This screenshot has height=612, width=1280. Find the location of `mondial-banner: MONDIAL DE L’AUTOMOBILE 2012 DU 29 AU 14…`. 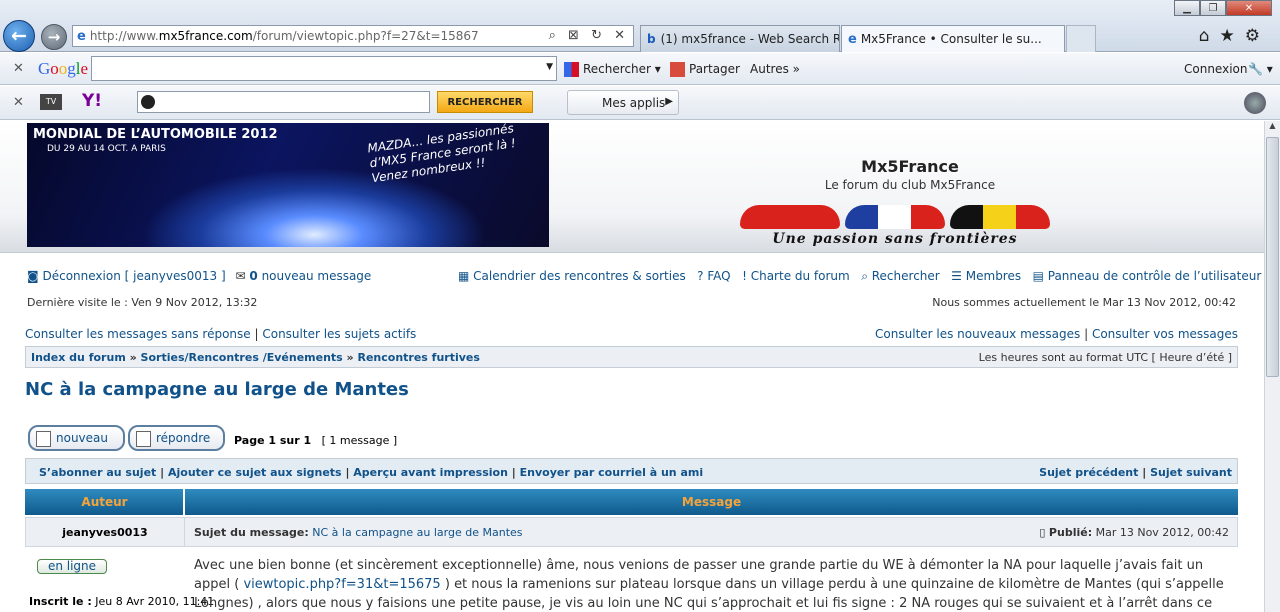

mondial-banner: MONDIAL DE L’AUTOMOBILE 2012 DU 29 AU 14… is located at coordinates (288, 185).